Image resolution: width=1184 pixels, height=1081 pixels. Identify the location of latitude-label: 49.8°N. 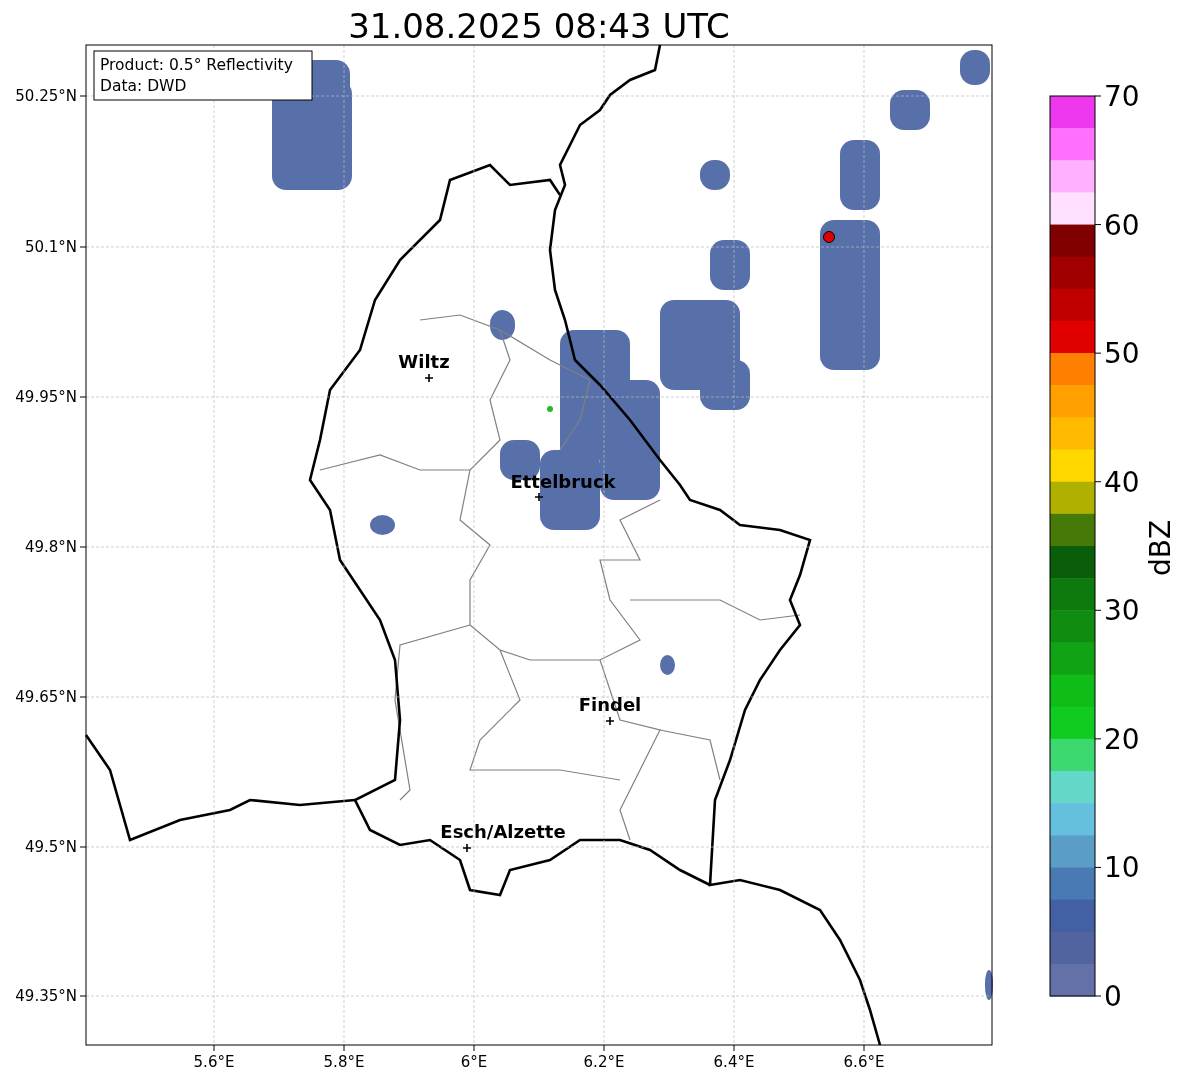
(50, 547).